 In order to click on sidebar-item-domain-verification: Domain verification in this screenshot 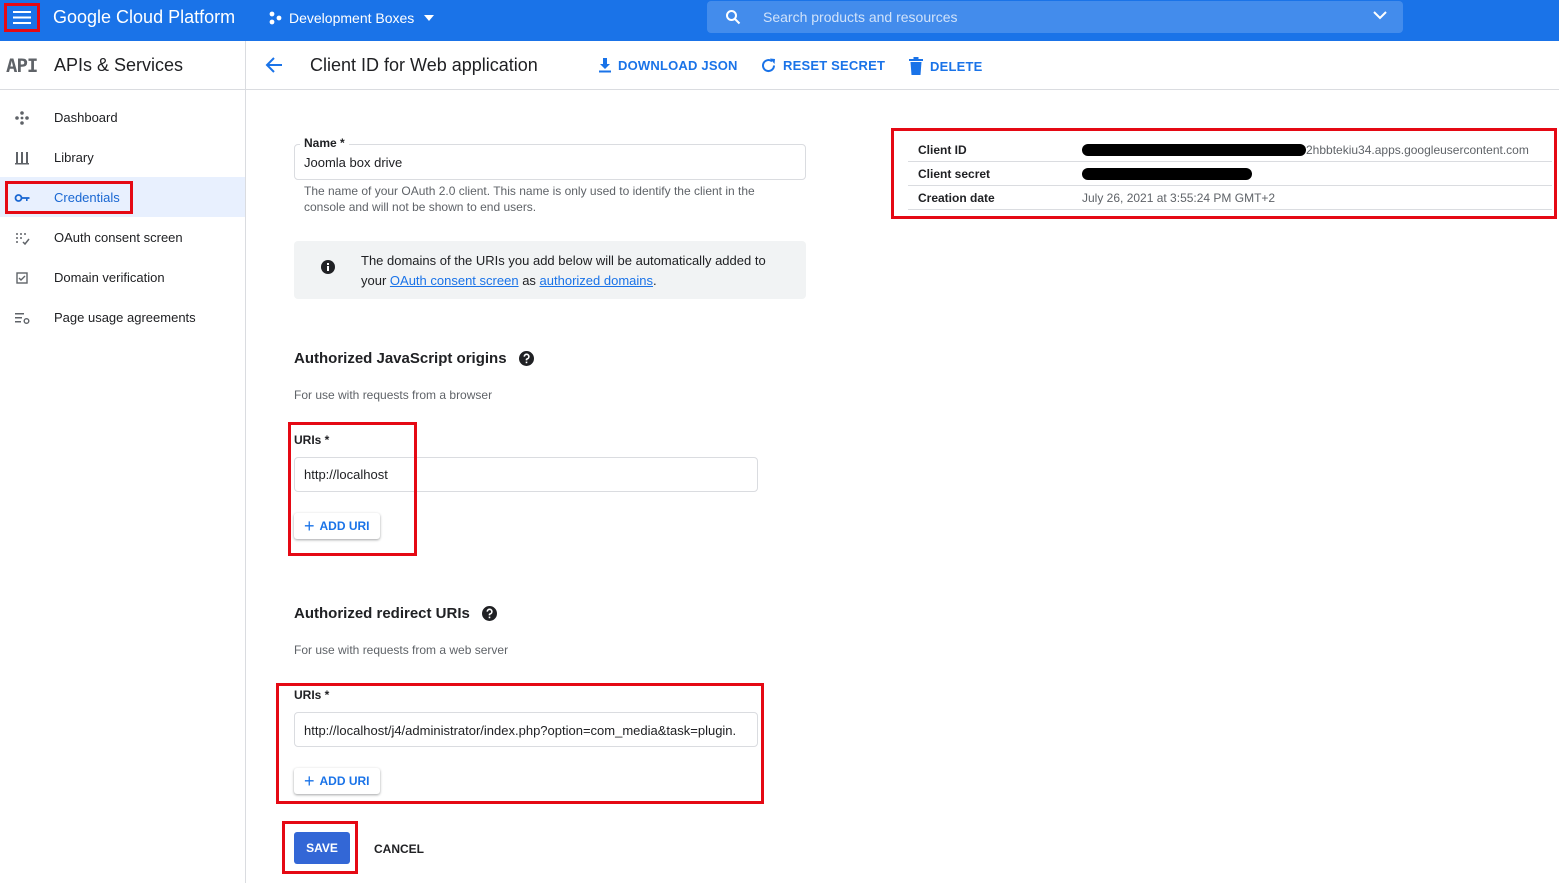, I will do `click(122, 277)`.